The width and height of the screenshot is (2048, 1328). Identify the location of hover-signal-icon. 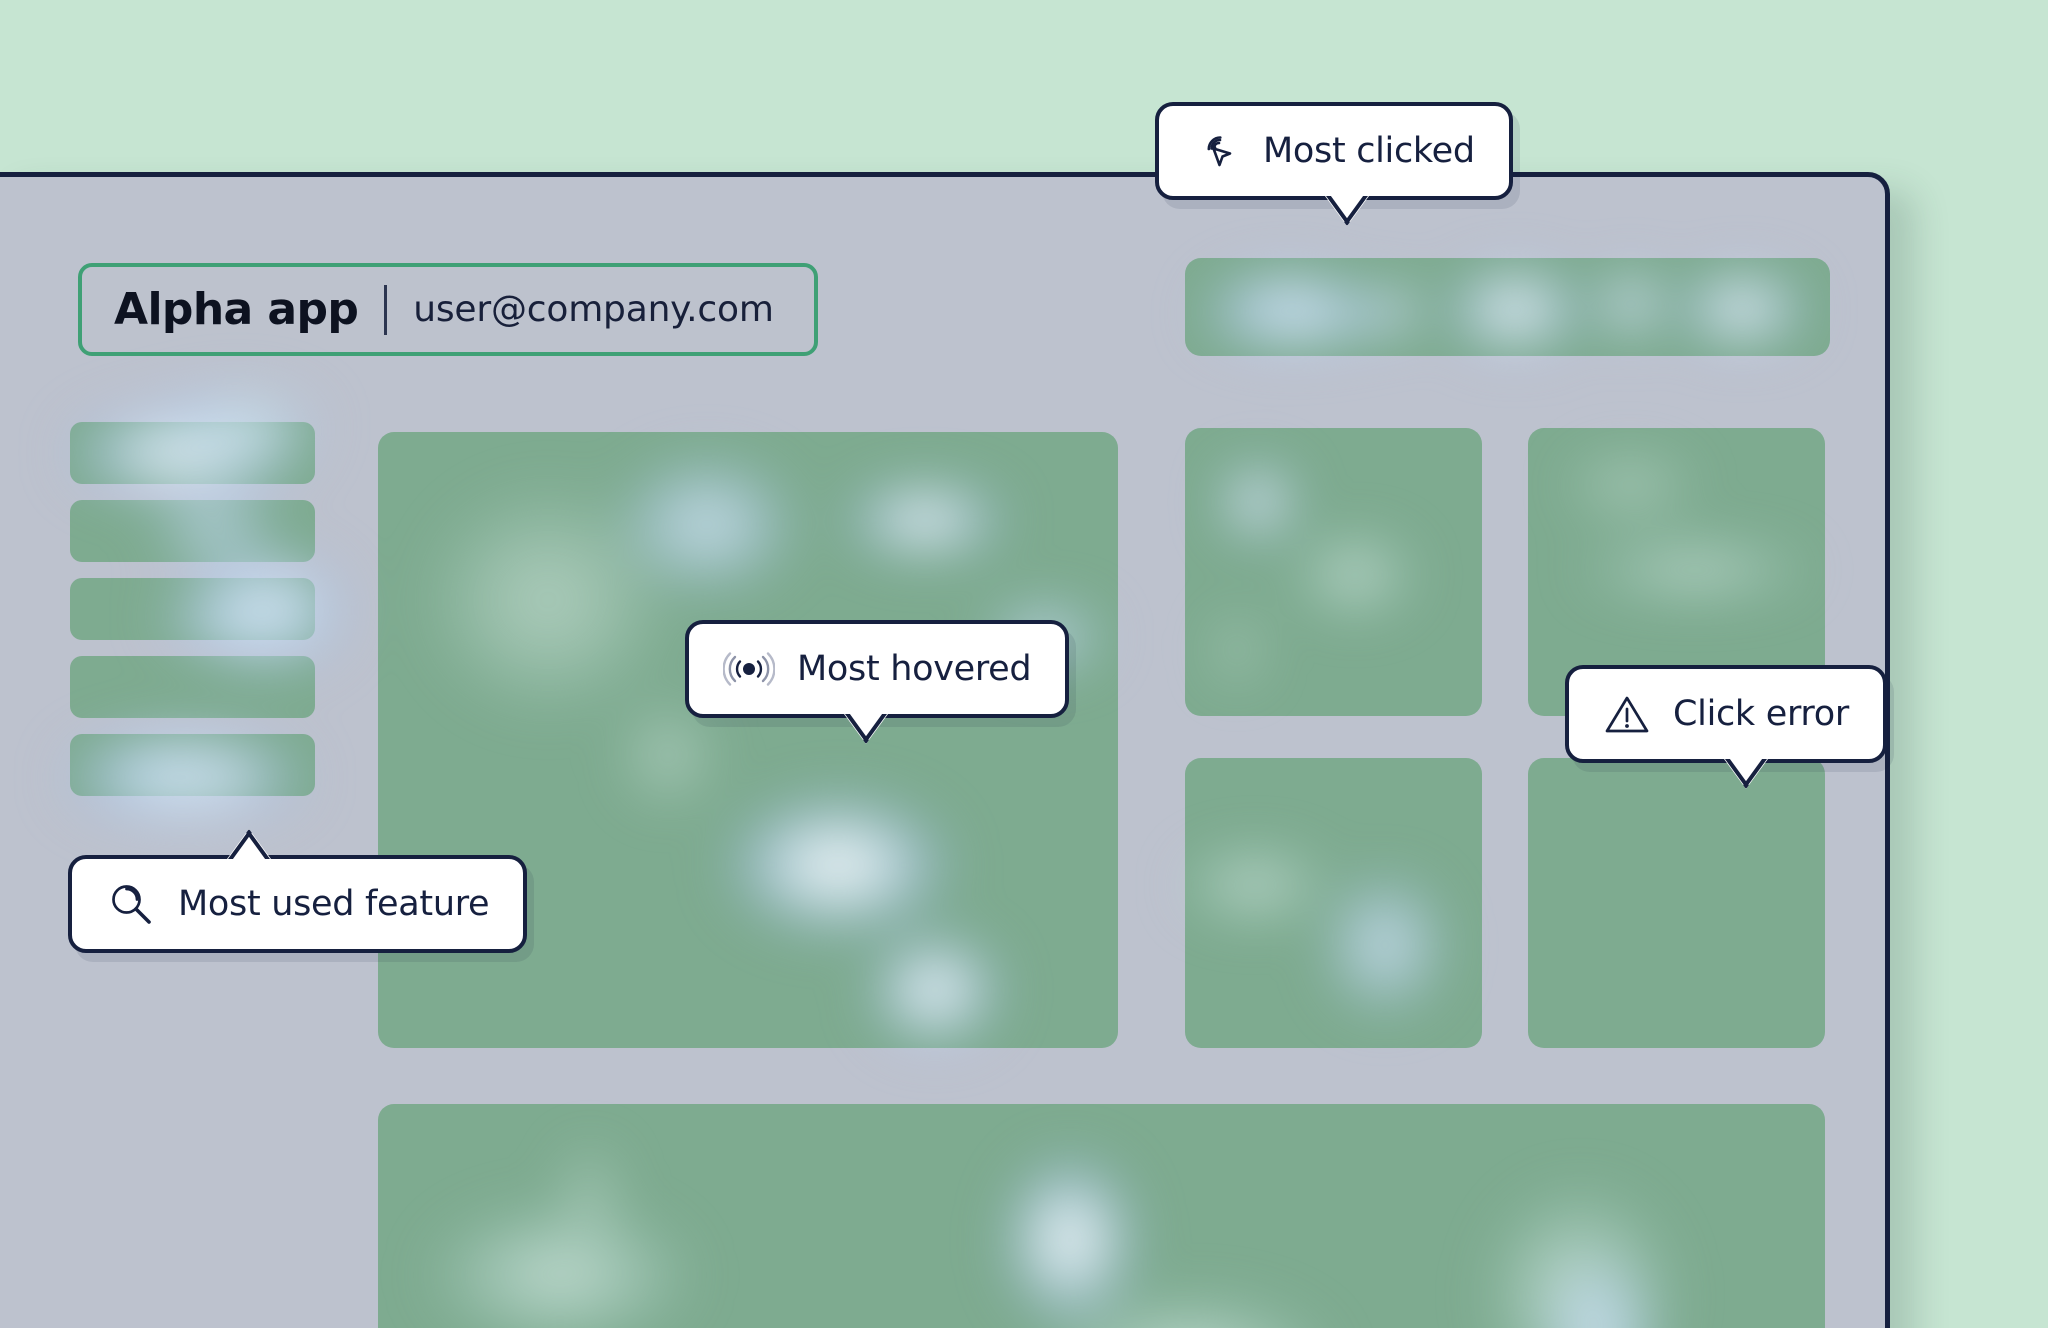
(749, 669).